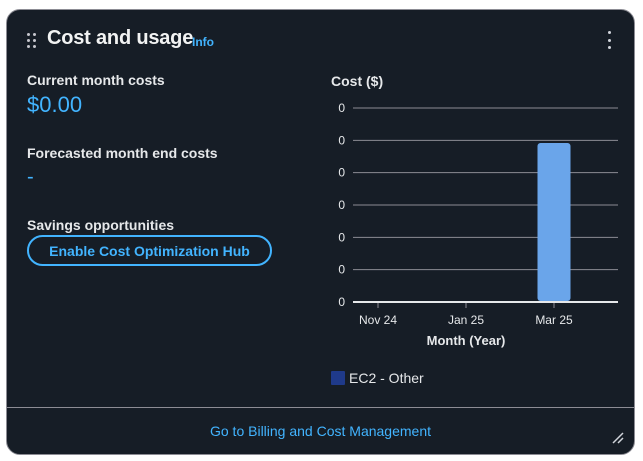 This screenshot has height=461, width=643. What do you see at coordinates (320, 431) in the screenshot?
I see `billing-link: Go to Billing and Cost Management` at bounding box center [320, 431].